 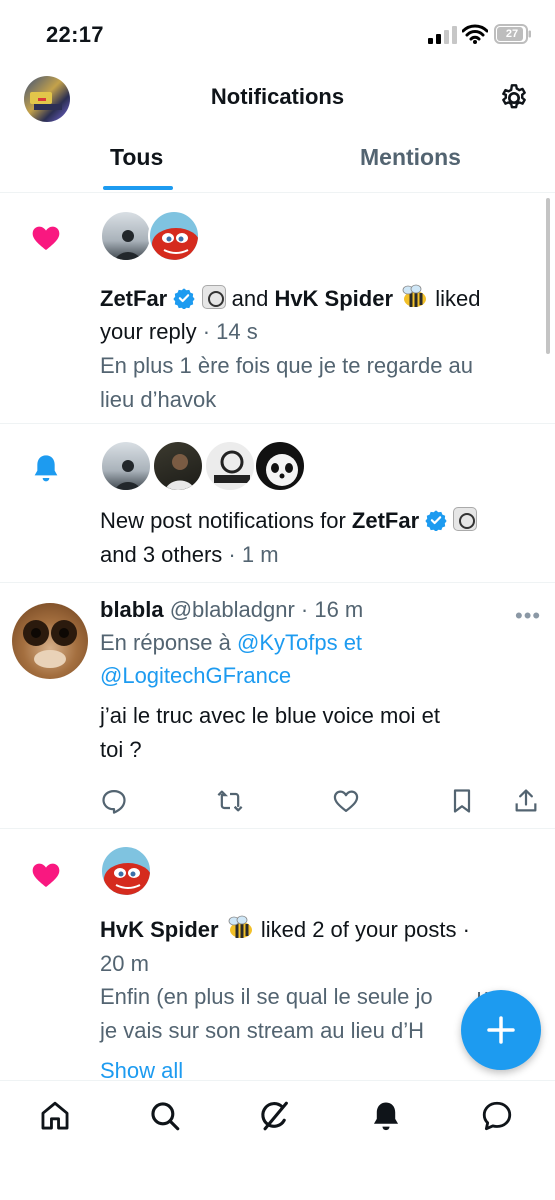 What do you see at coordinates (266, 996) in the screenshot?
I see `post-preview-text: Enfin (en plus il se qual le seule jo` at bounding box center [266, 996].